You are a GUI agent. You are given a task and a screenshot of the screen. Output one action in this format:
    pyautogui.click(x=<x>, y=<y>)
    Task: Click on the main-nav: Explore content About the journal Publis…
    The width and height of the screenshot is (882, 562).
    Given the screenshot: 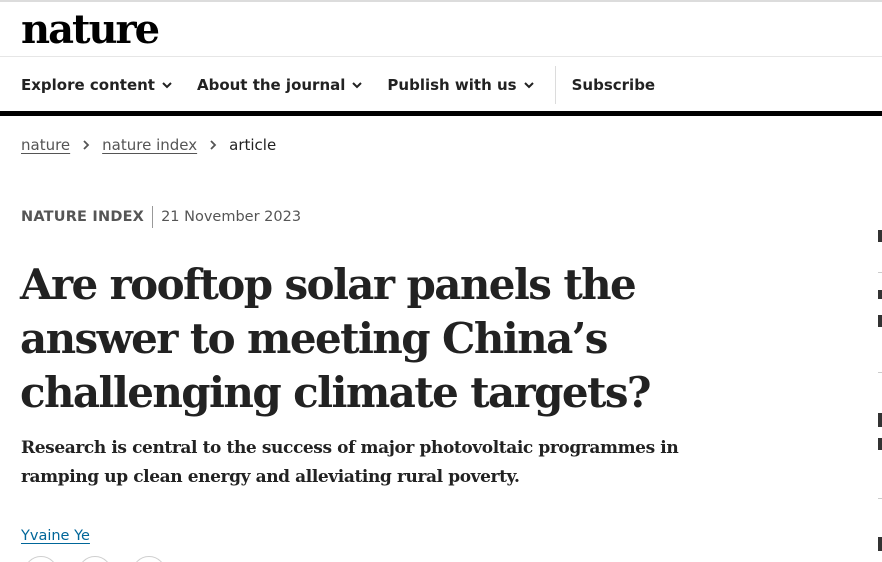 What is the action you would take?
    pyautogui.click(x=350, y=85)
    